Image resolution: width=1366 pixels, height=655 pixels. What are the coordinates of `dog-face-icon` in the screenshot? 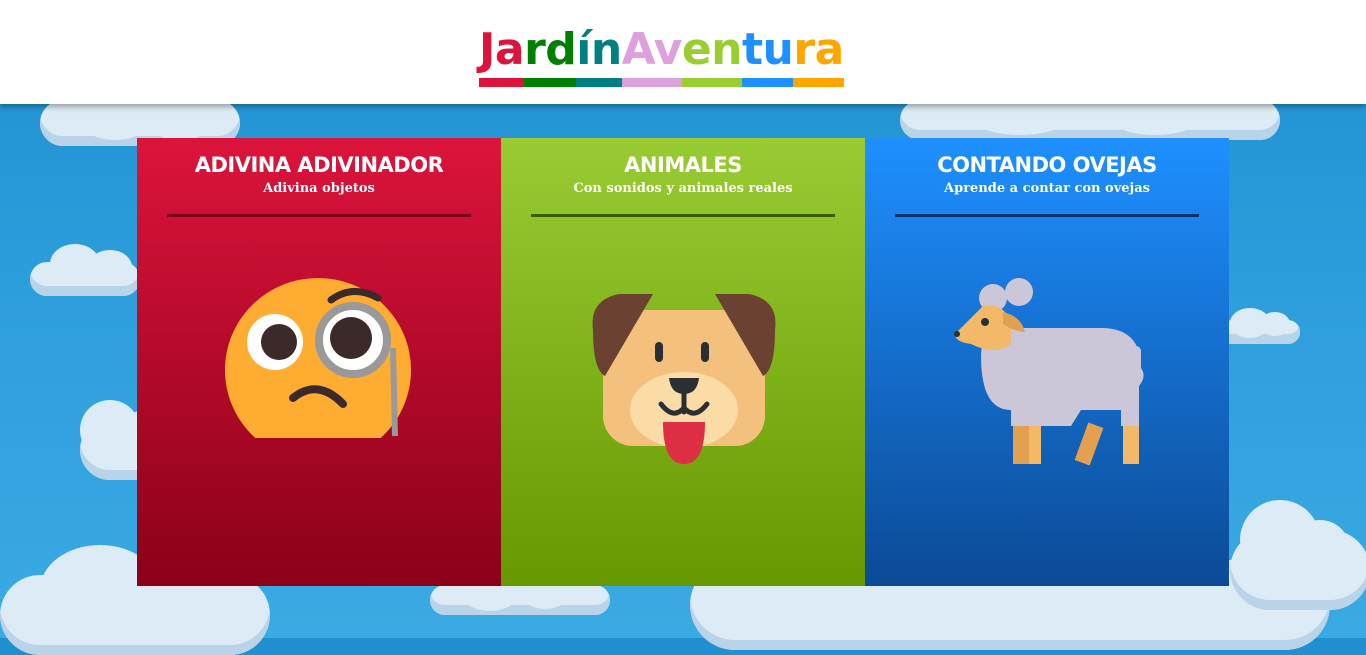 It's located at (684, 379).